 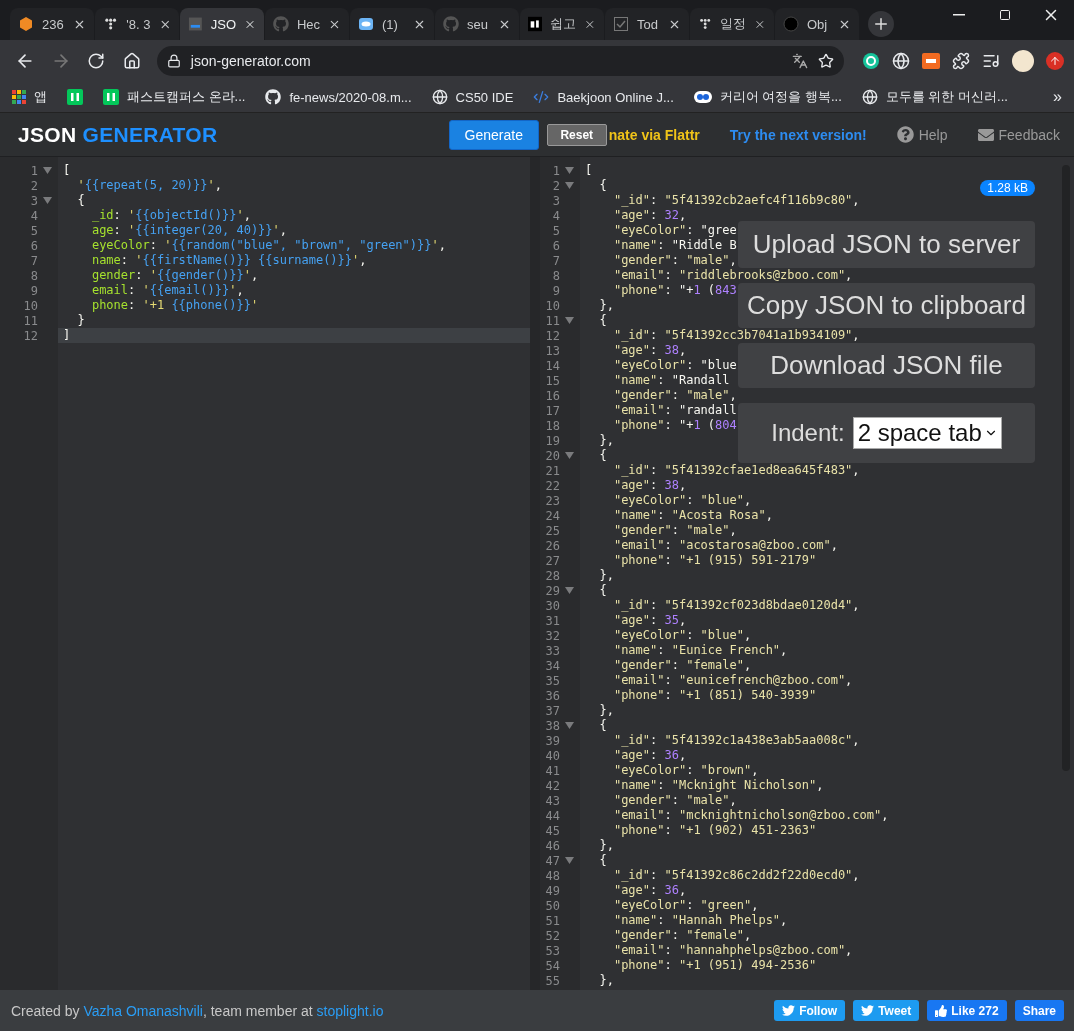 What do you see at coordinates (552, 620) in the screenshot?
I see `line-number: 31` at bounding box center [552, 620].